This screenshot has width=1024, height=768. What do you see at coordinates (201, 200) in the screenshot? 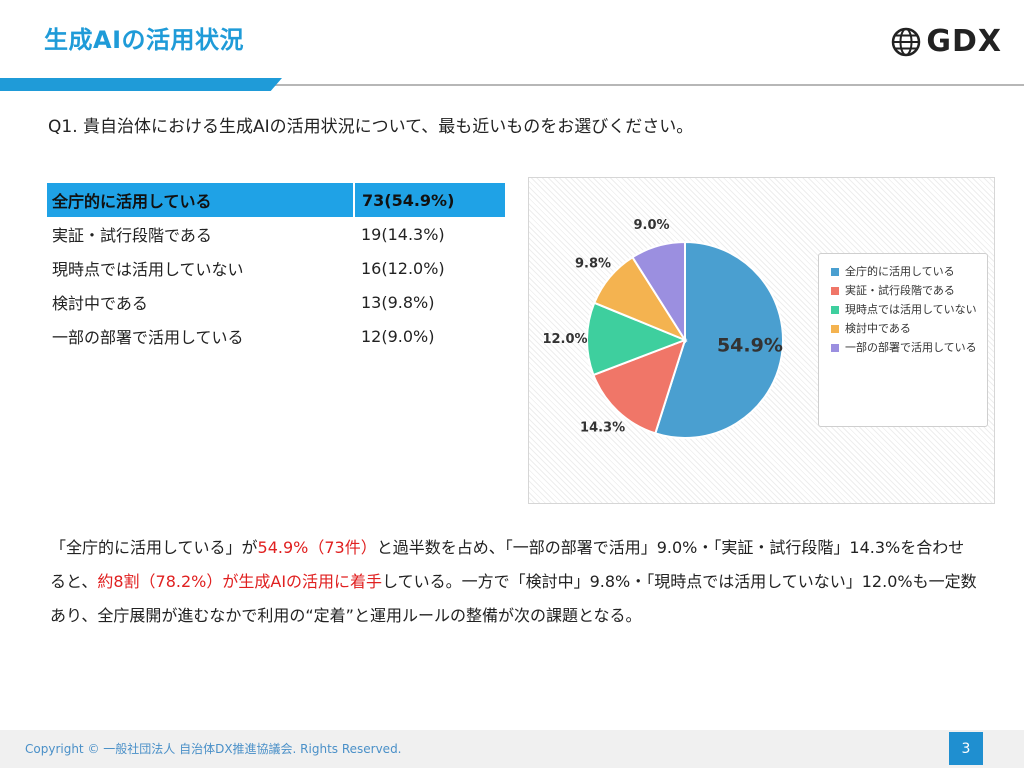
I see `row-label: 全庁的に活用している` at bounding box center [201, 200].